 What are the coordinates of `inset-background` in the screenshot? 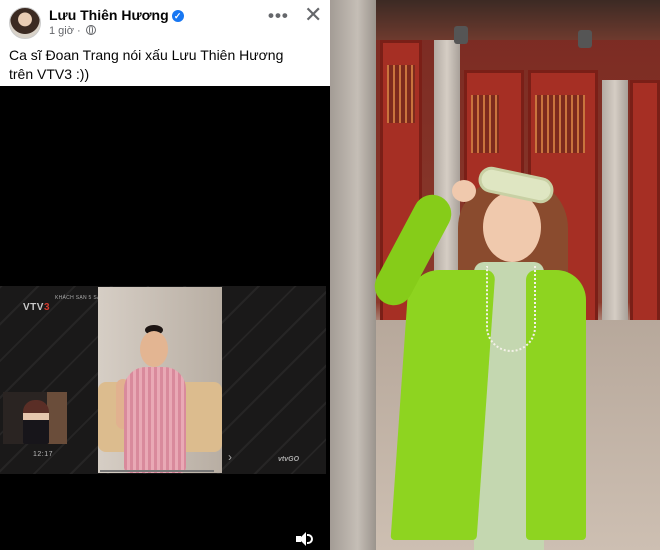 It's located at (57, 418).